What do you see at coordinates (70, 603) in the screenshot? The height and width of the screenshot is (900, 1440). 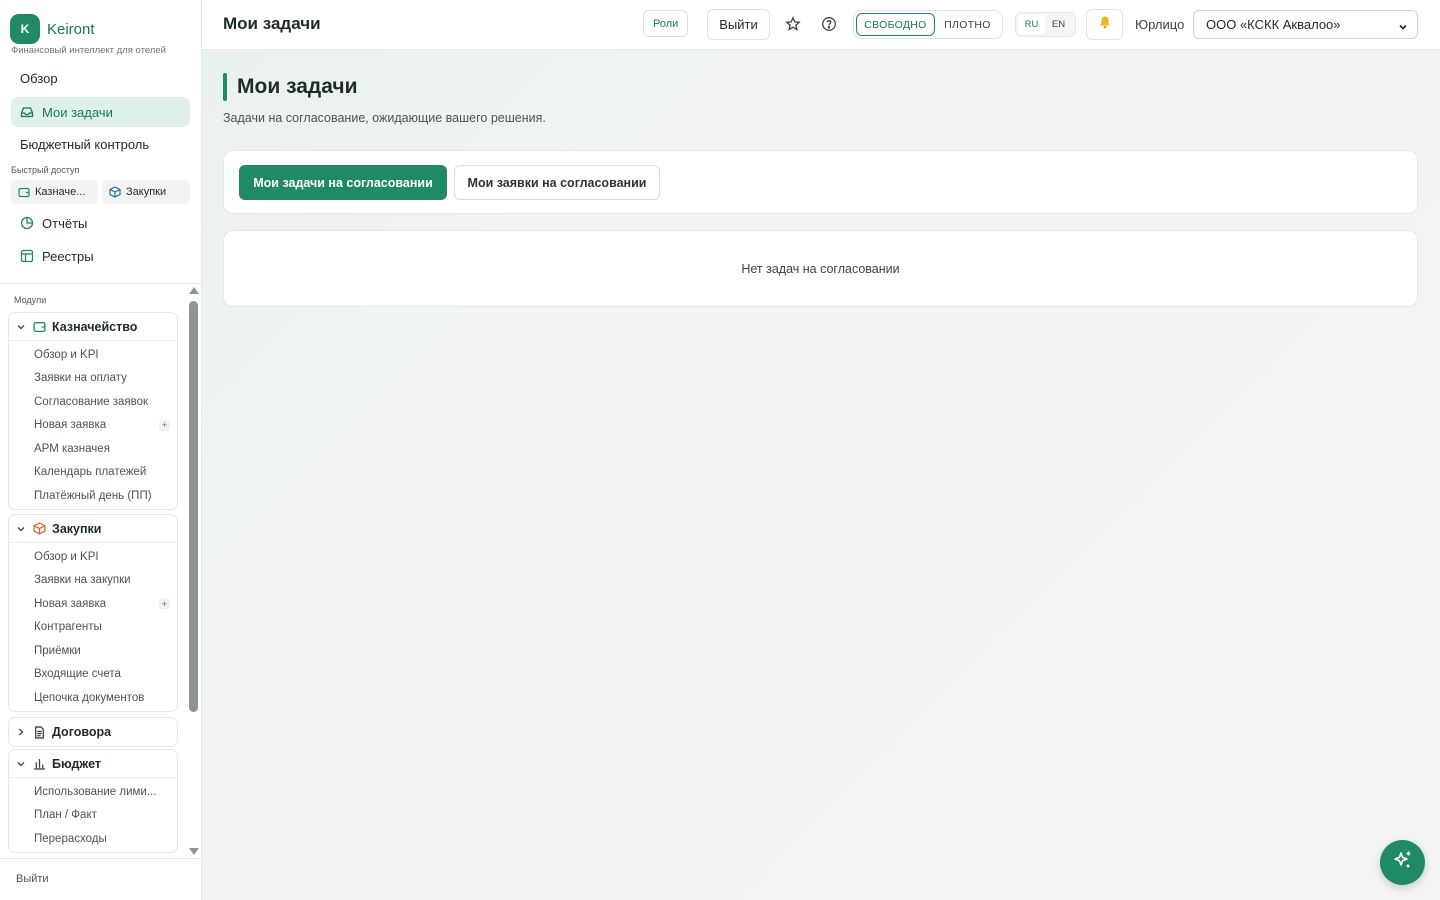 I see `purchases-item-label: Новая заявка` at bounding box center [70, 603].